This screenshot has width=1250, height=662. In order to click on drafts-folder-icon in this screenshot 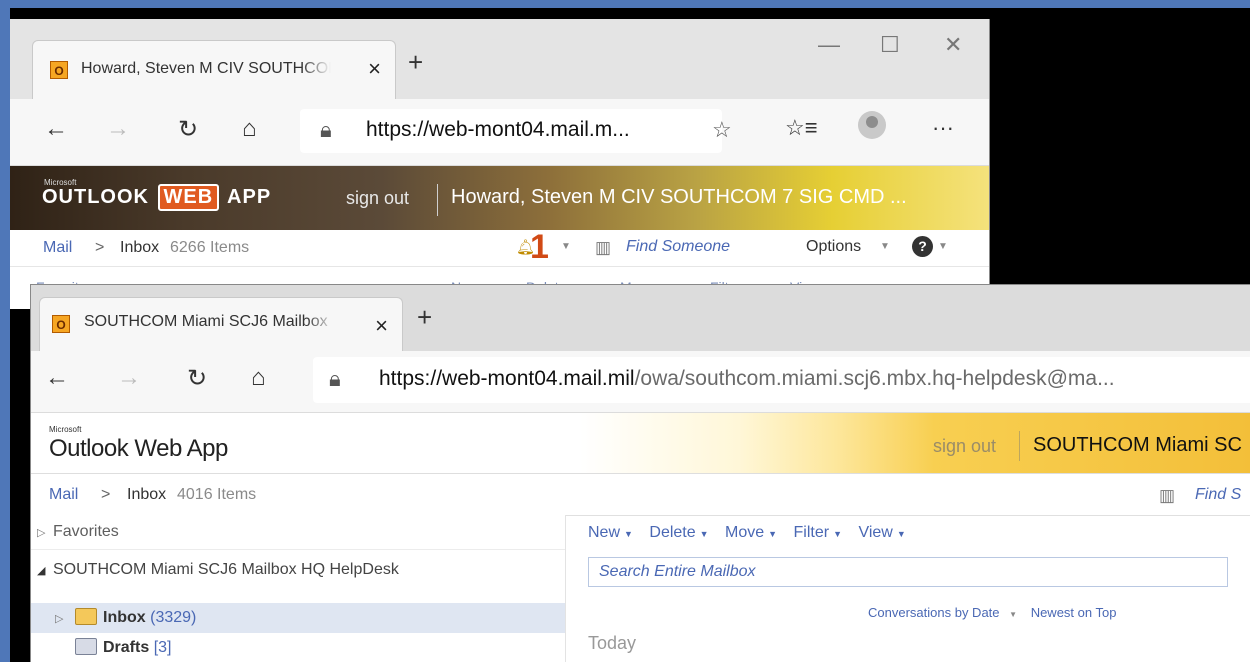, I will do `click(86, 646)`.